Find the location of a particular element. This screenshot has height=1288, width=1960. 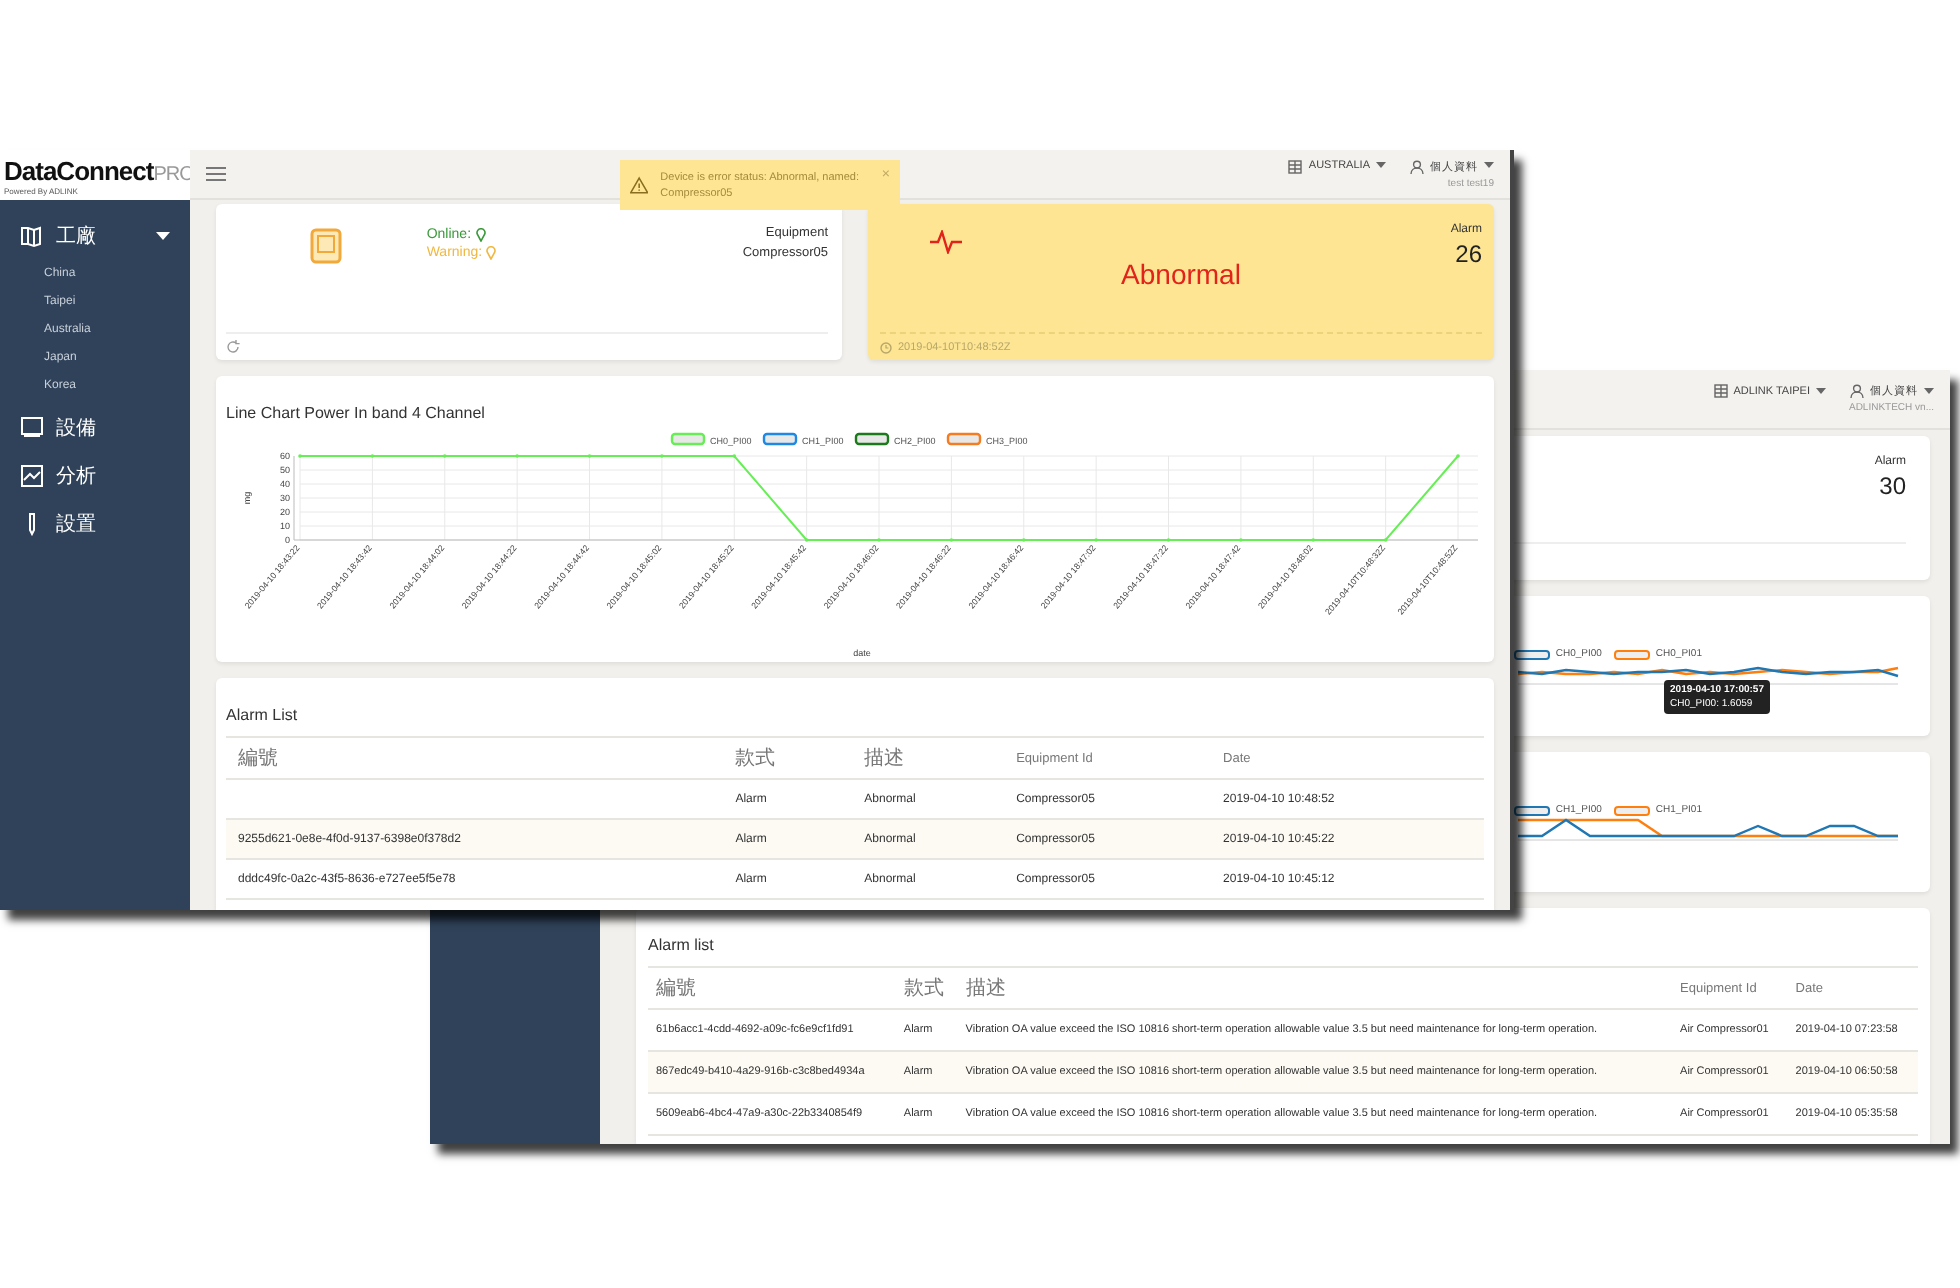

alarm-count: 30 is located at coordinates (1892, 486).